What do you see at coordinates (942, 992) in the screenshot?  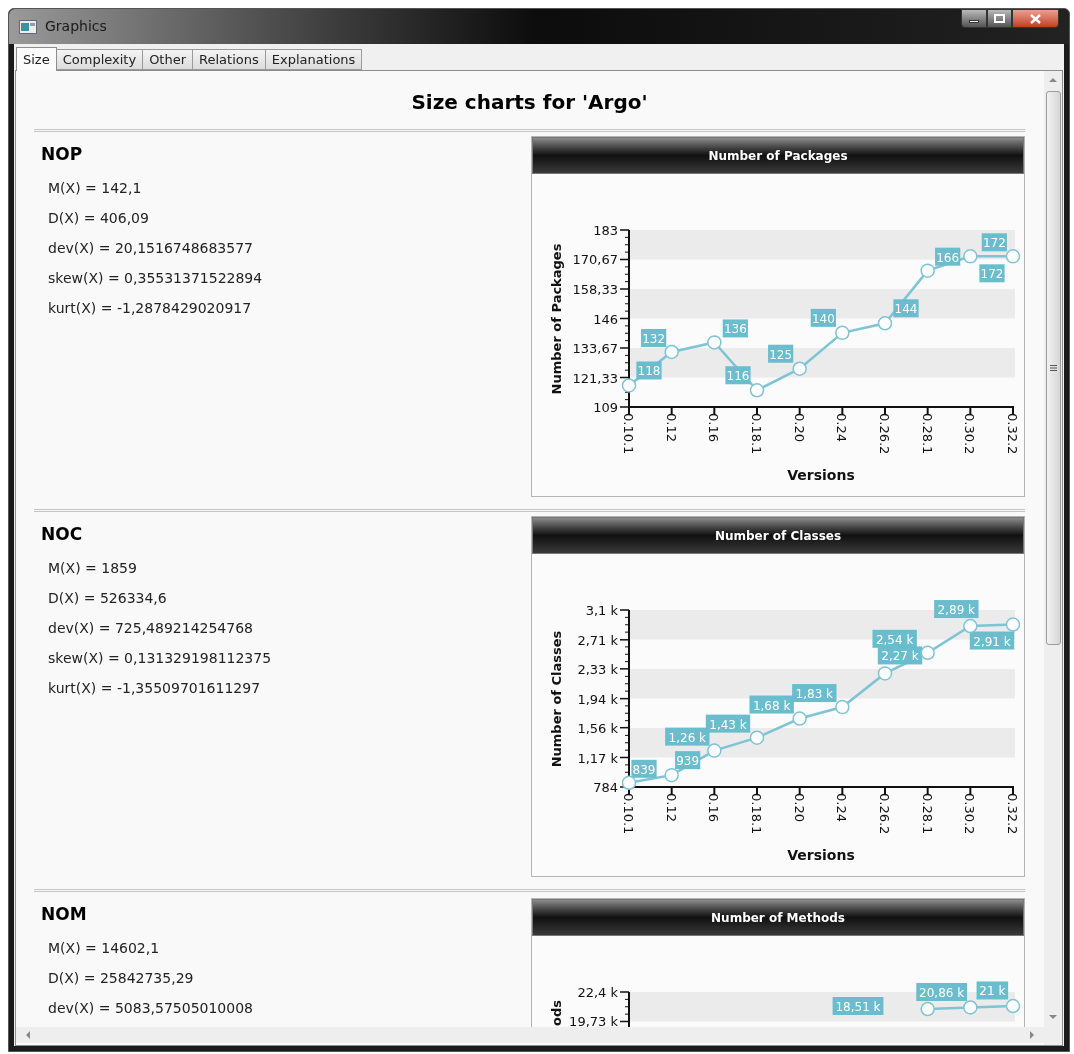 I see `data-label: 20,86 k` at bounding box center [942, 992].